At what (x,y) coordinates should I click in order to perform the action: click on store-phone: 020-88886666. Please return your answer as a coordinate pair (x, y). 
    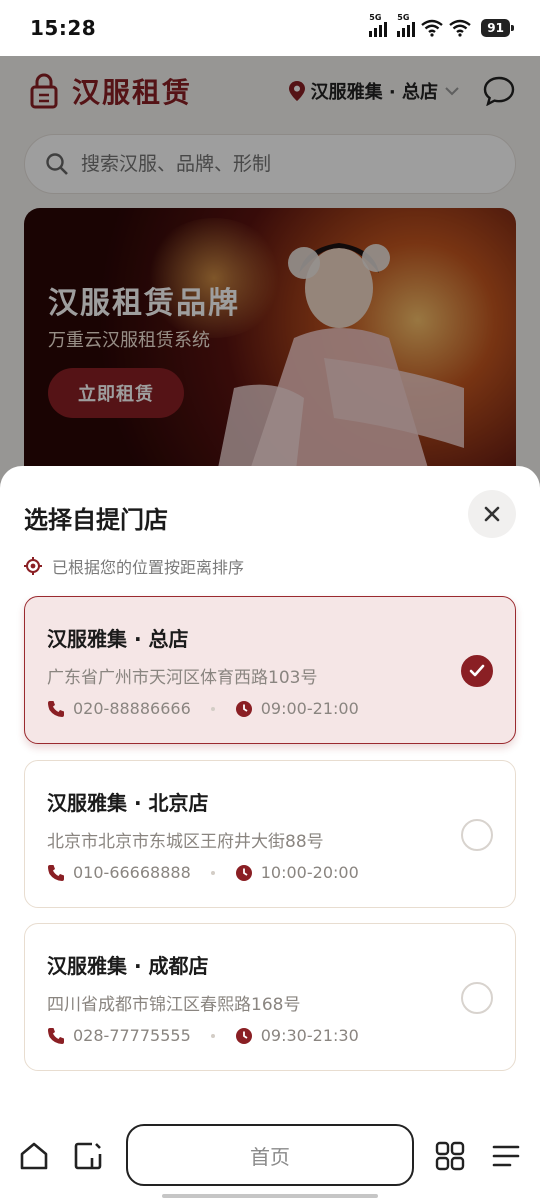
    Looking at the image, I should click on (132, 708).